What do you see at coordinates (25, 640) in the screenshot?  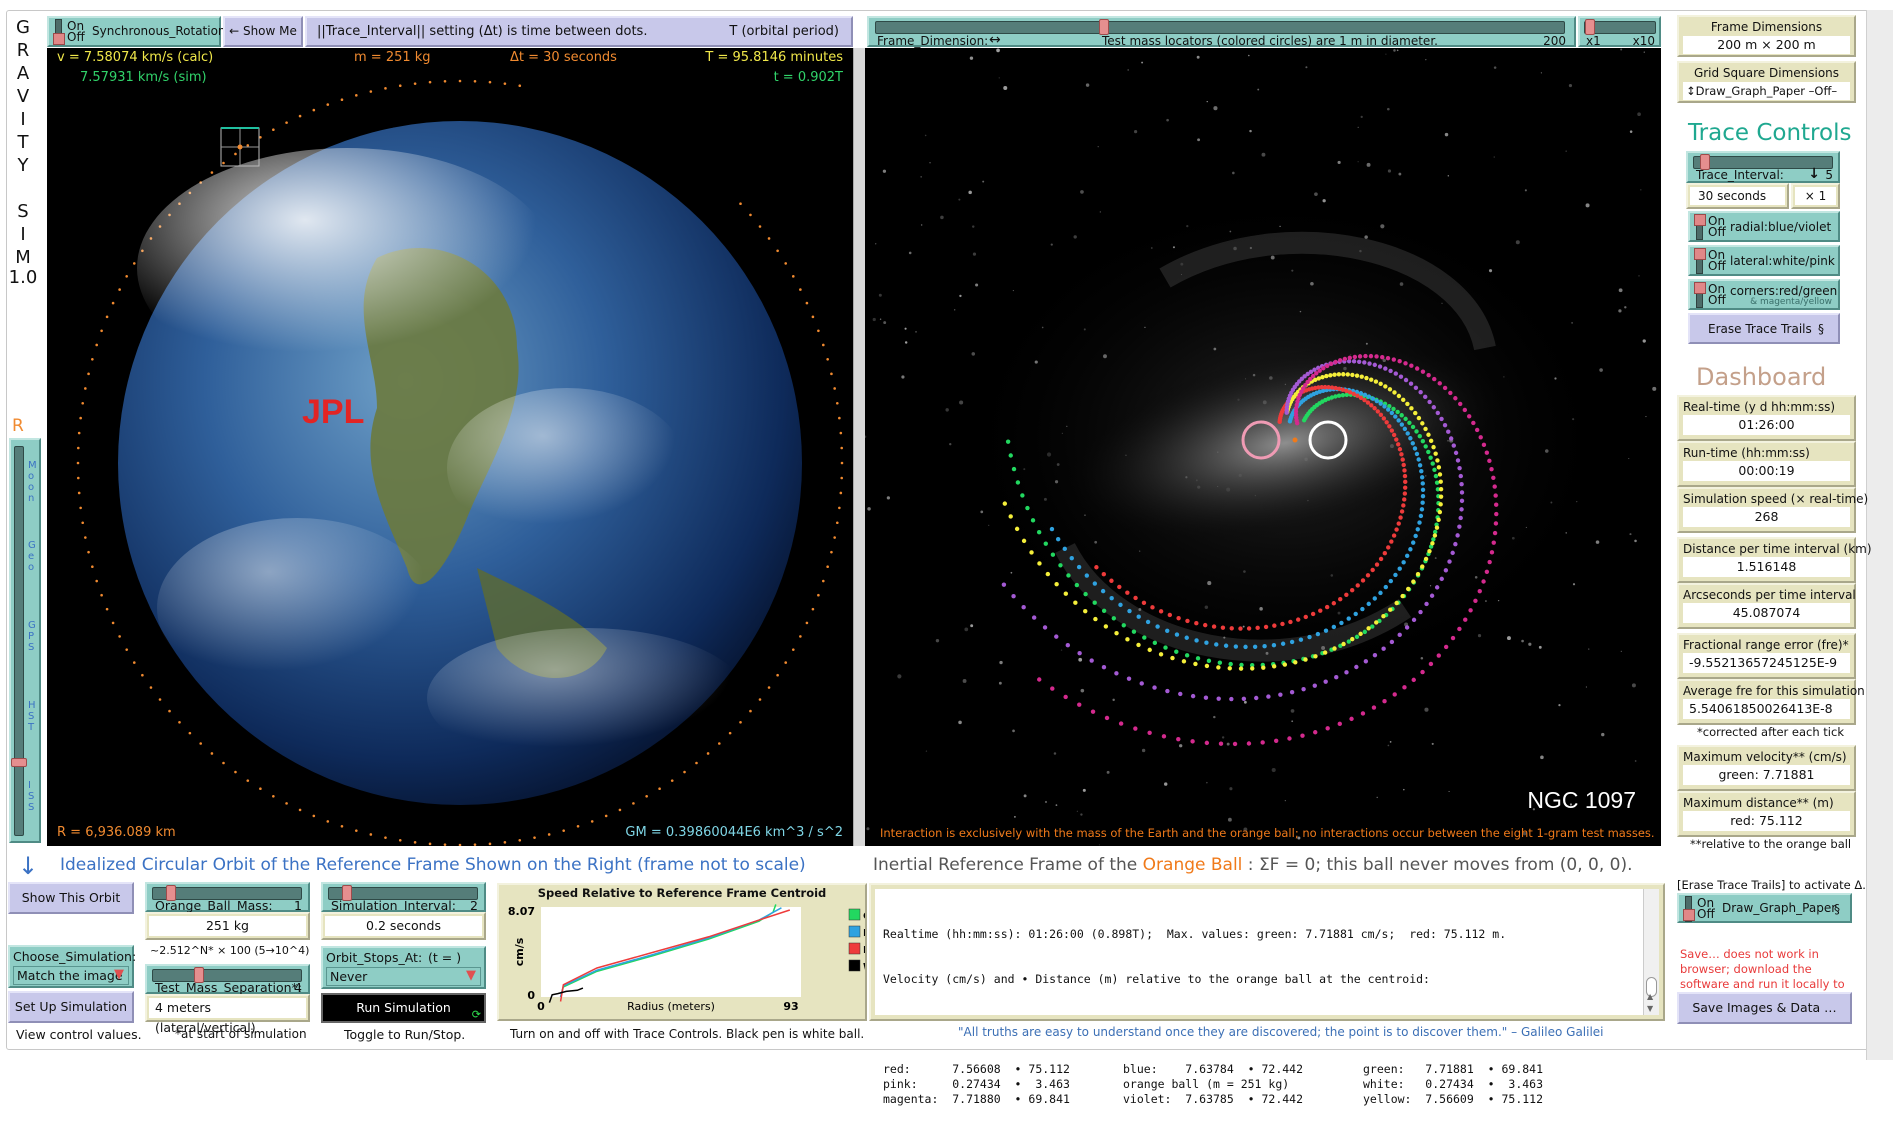 I see `orbit-radius-slider: MoonGeoGPSHSTISS` at bounding box center [25, 640].